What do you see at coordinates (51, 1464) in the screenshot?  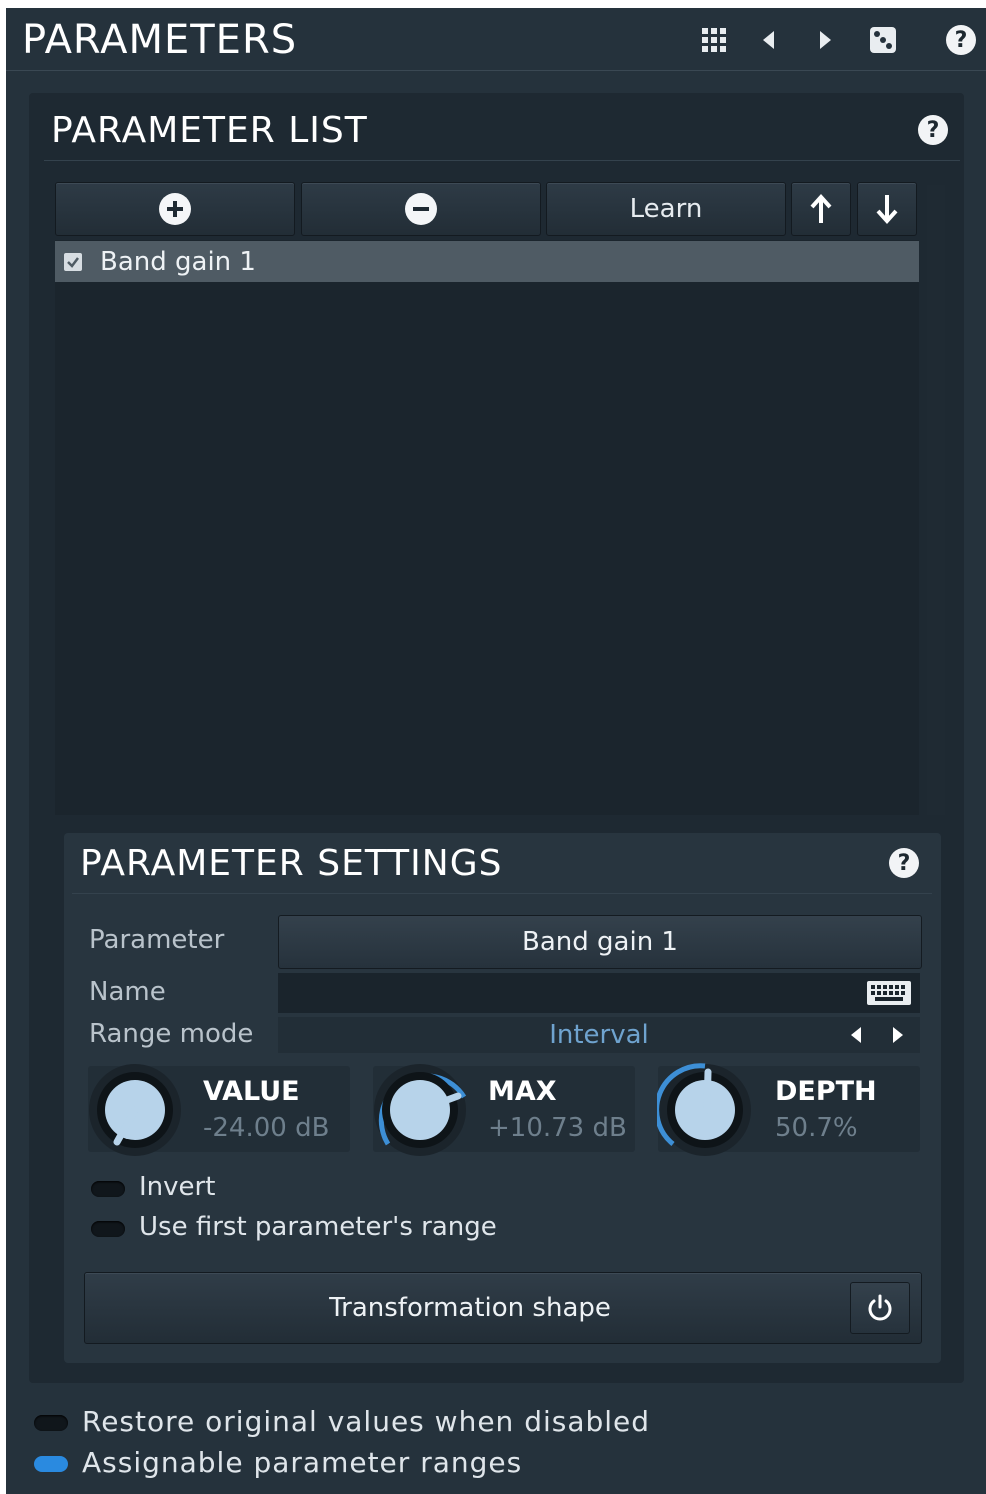 I see `assignable-parameter-ranges-toggle` at bounding box center [51, 1464].